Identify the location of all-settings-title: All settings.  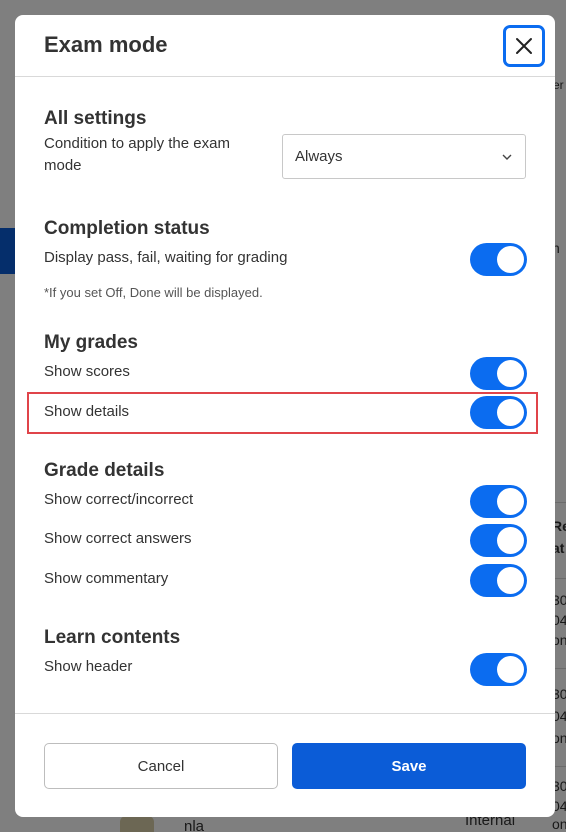
(95, 118).